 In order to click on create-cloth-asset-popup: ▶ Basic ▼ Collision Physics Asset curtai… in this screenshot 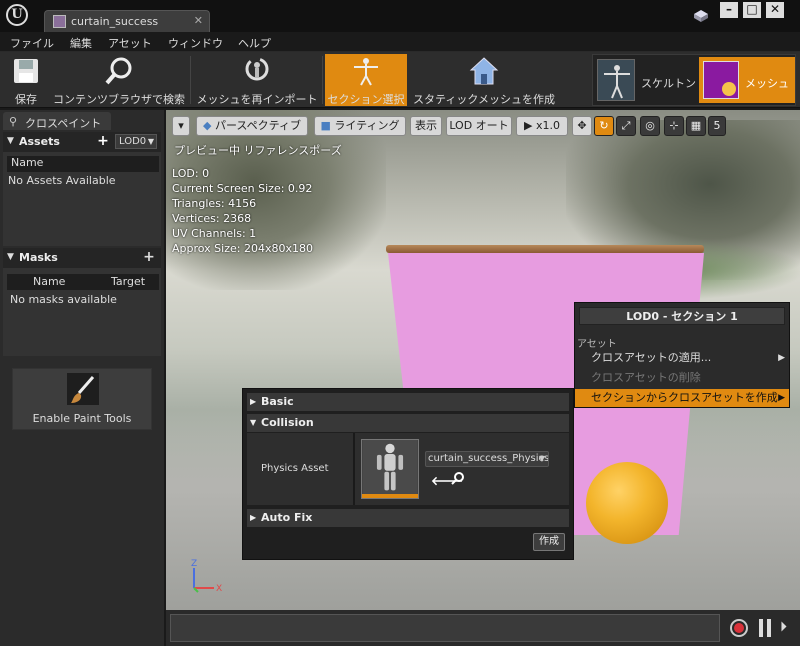, I will do `click(408, 474)`.